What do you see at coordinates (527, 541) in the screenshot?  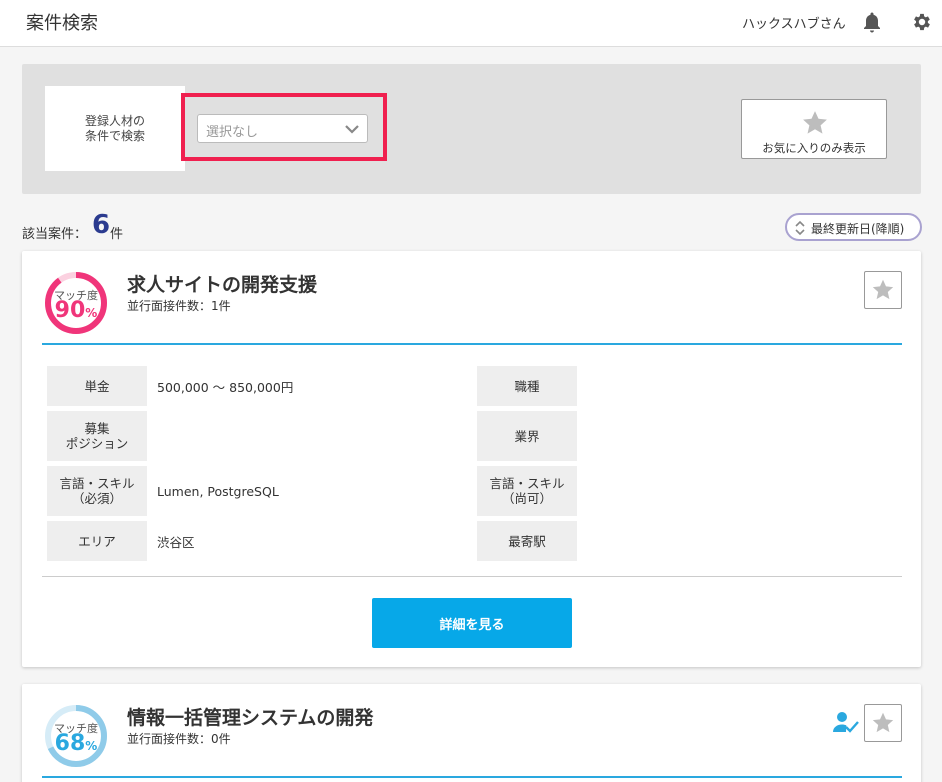 I see `station-label: 最寄駅` at bounding box center [527, 541].